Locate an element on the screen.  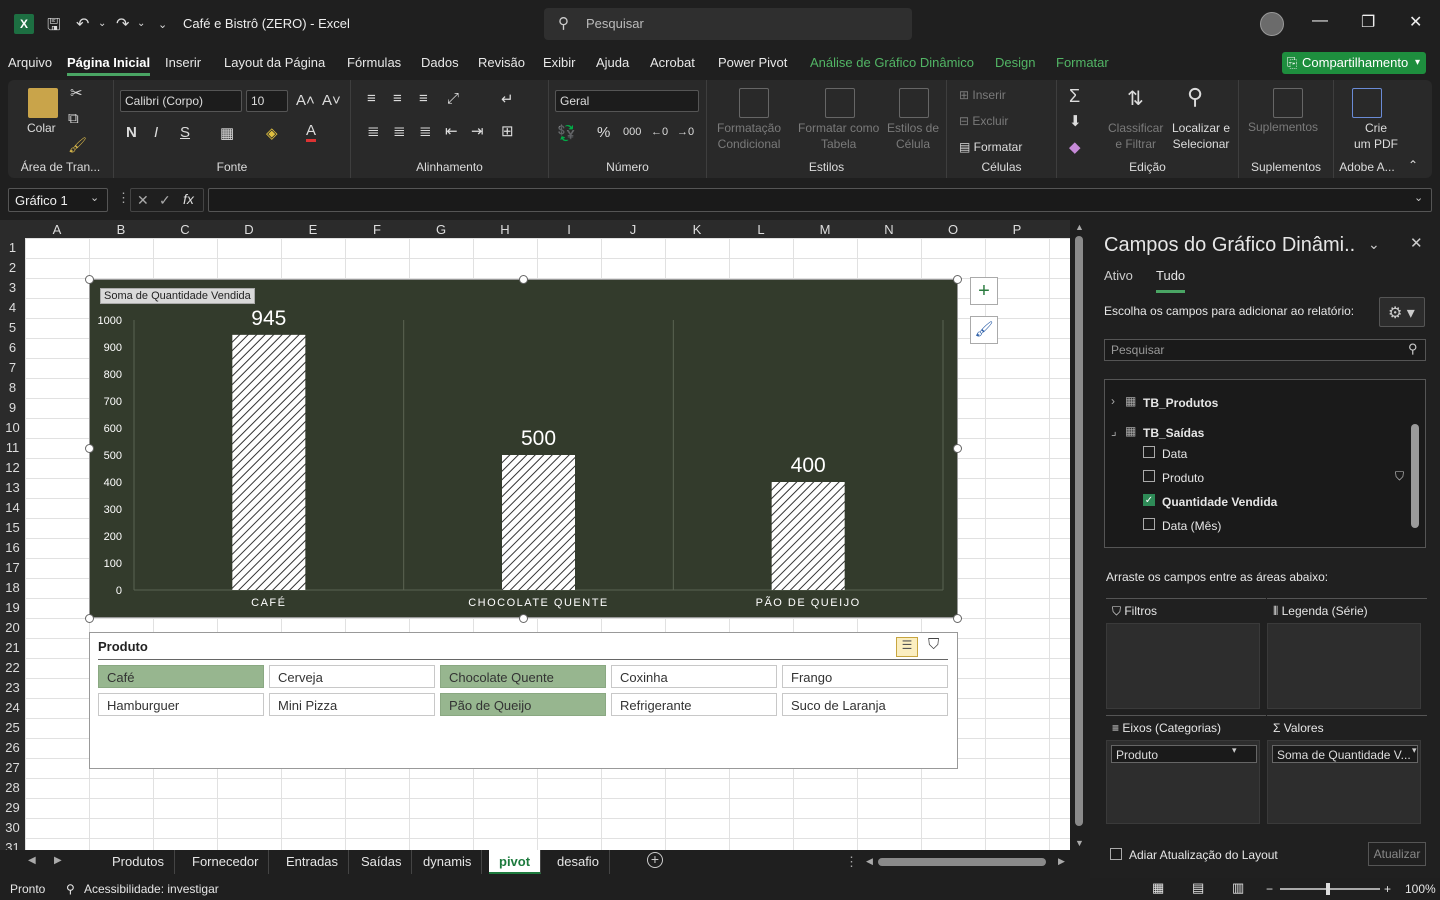
row-header: 10 is located at coordinates (12, 427).